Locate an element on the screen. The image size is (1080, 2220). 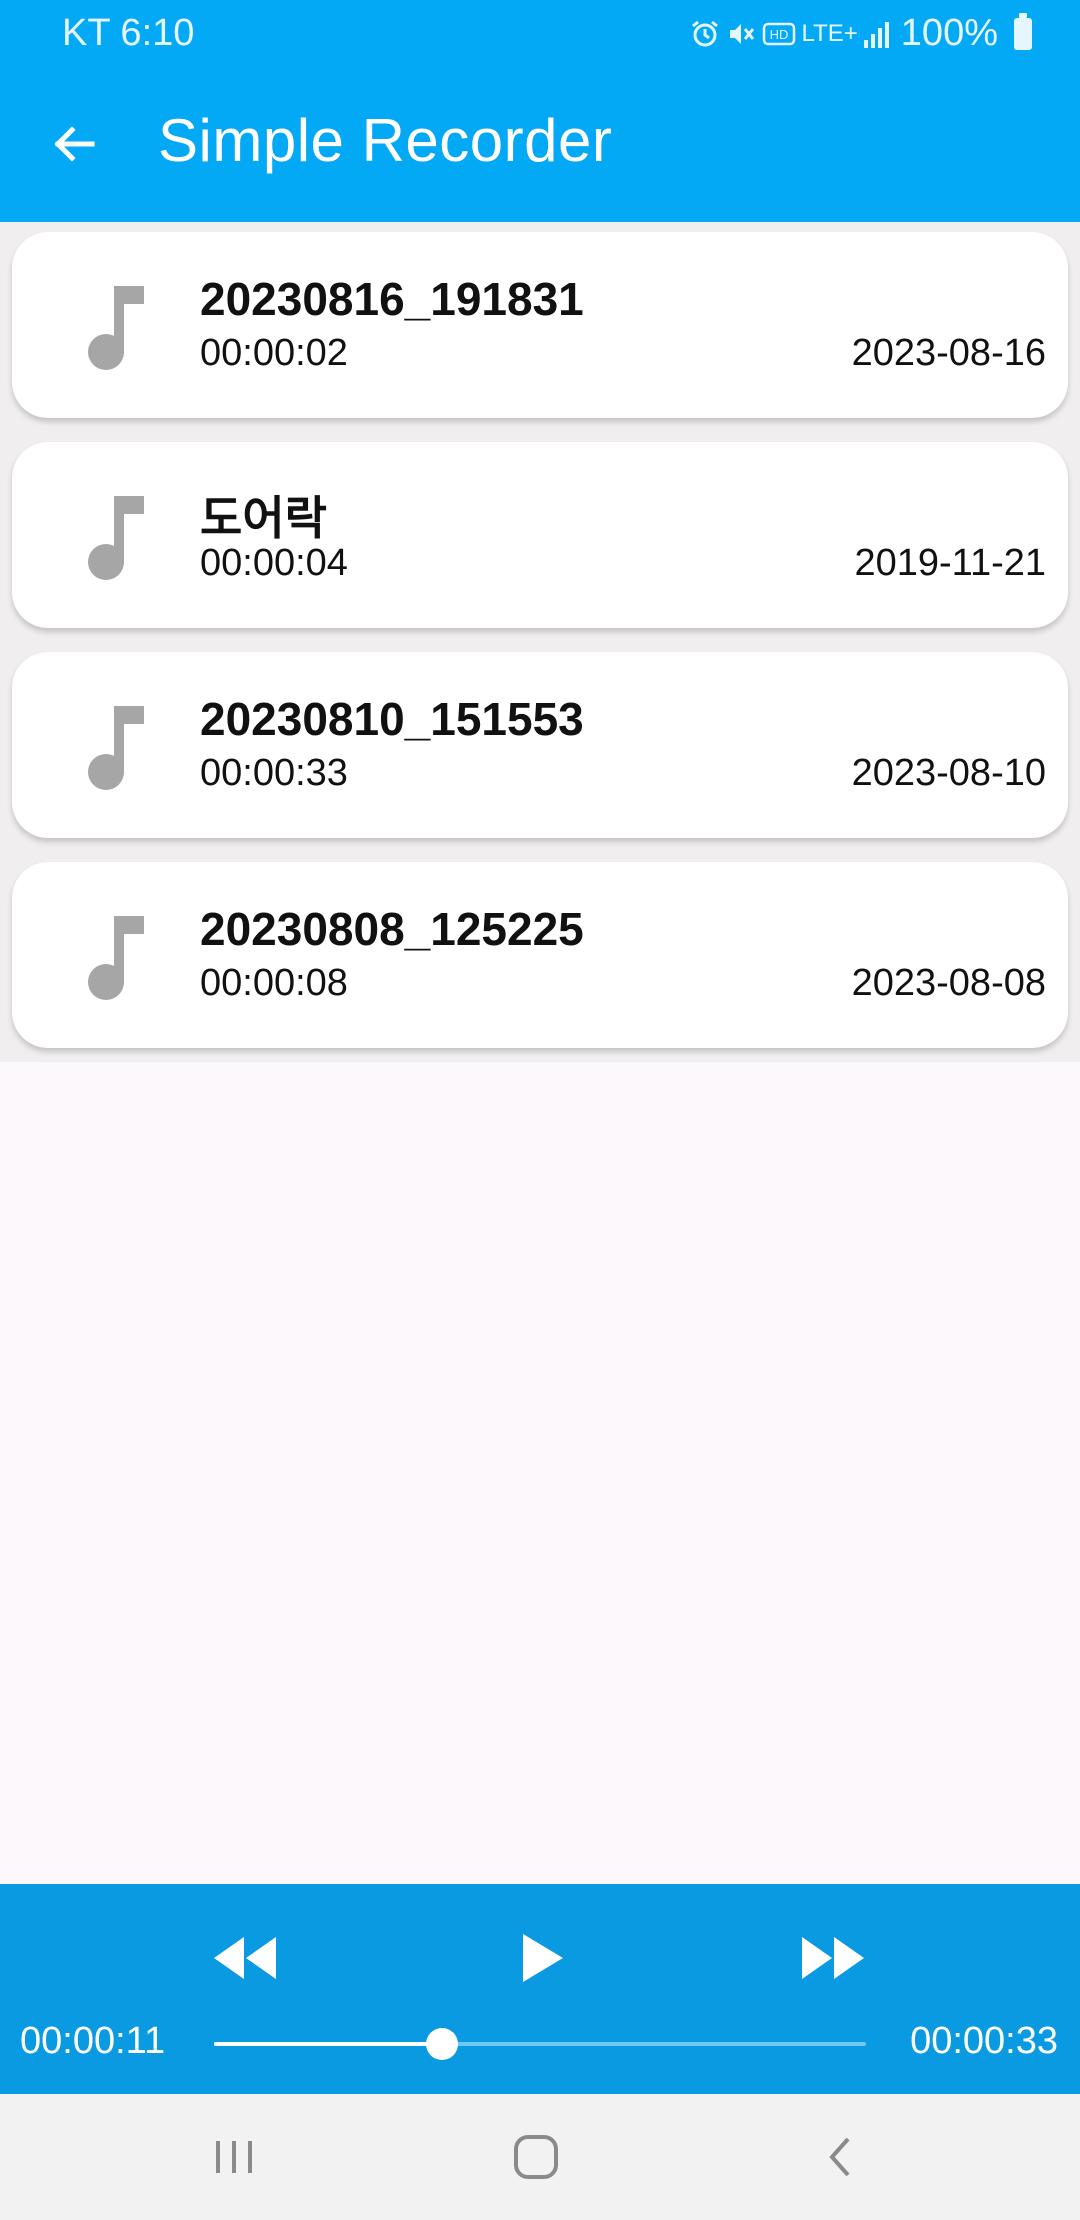
recents-icon is located at coordinates (234, 2157).